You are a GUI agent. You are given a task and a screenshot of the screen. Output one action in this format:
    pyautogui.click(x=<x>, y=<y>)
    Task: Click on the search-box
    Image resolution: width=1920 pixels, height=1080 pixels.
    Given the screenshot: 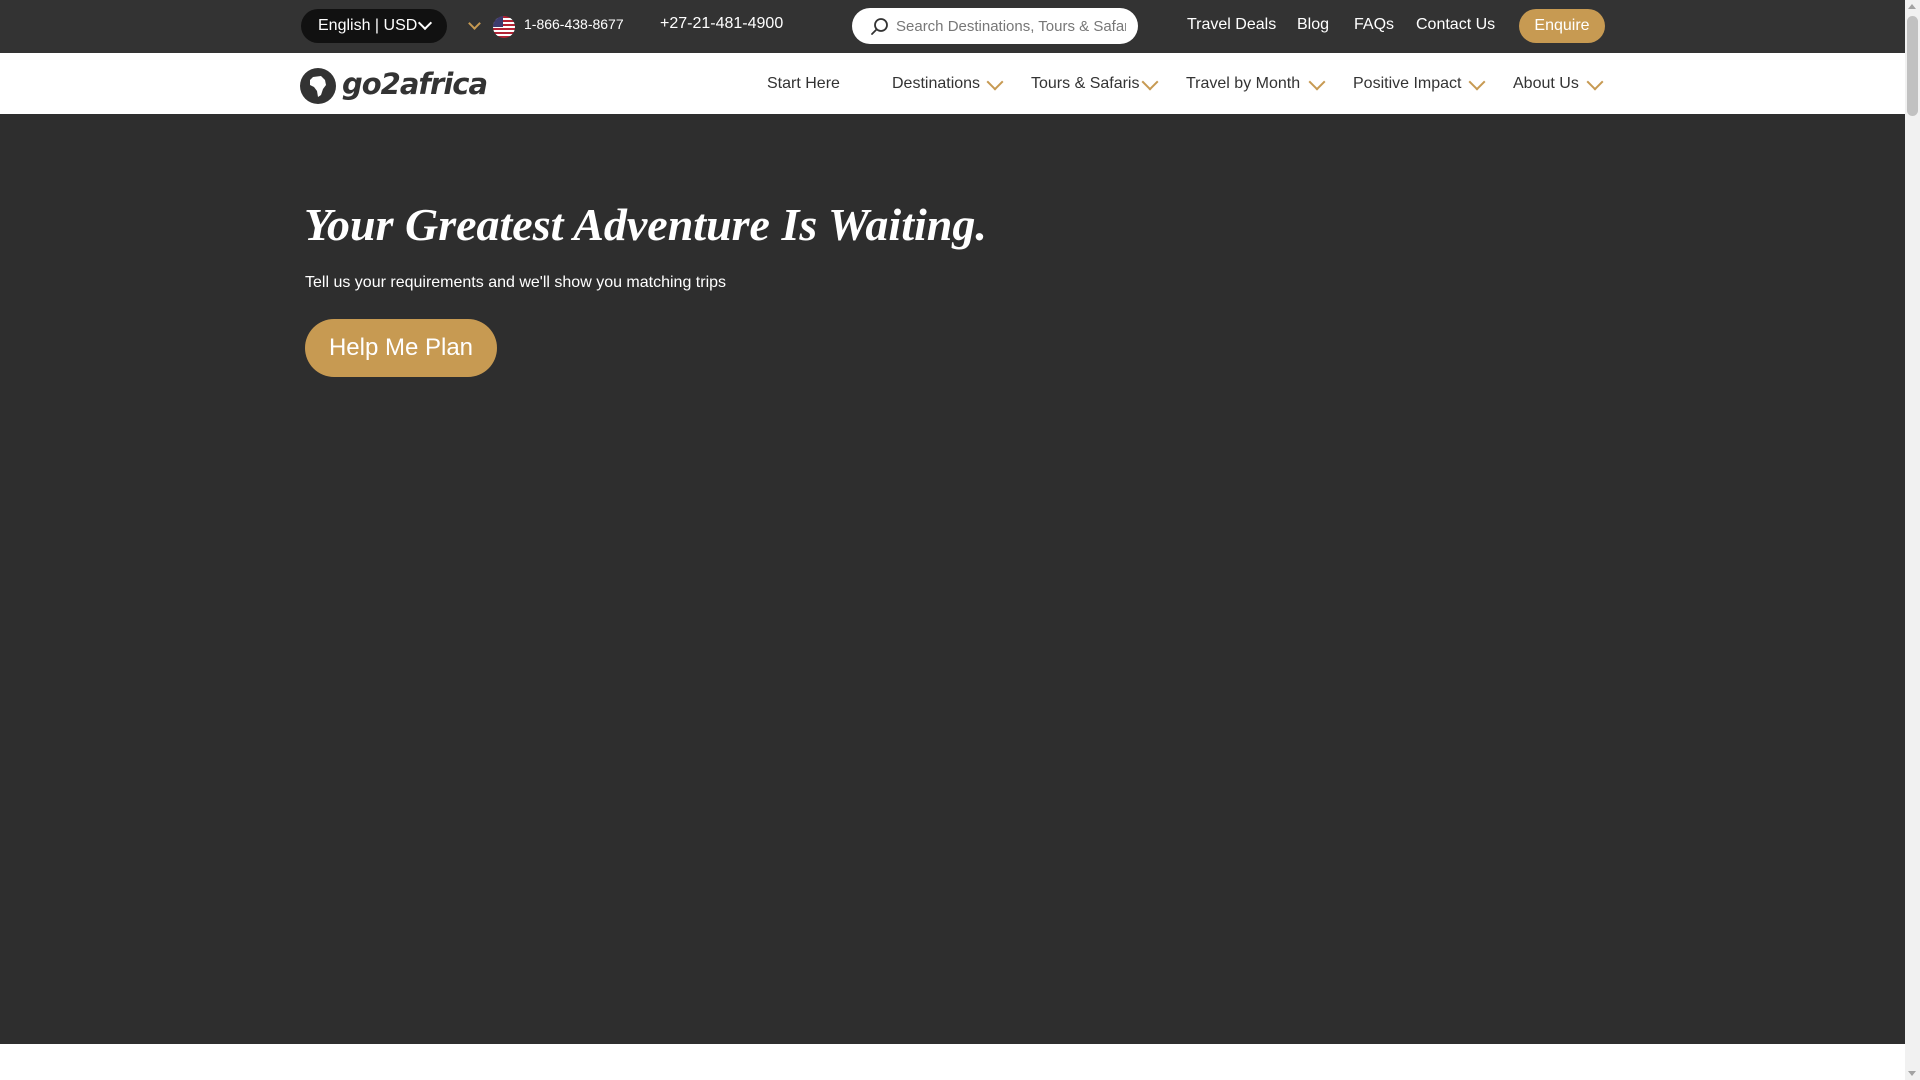 What is the action you would take?
    pyautogui.click(x=995, y=26)
    